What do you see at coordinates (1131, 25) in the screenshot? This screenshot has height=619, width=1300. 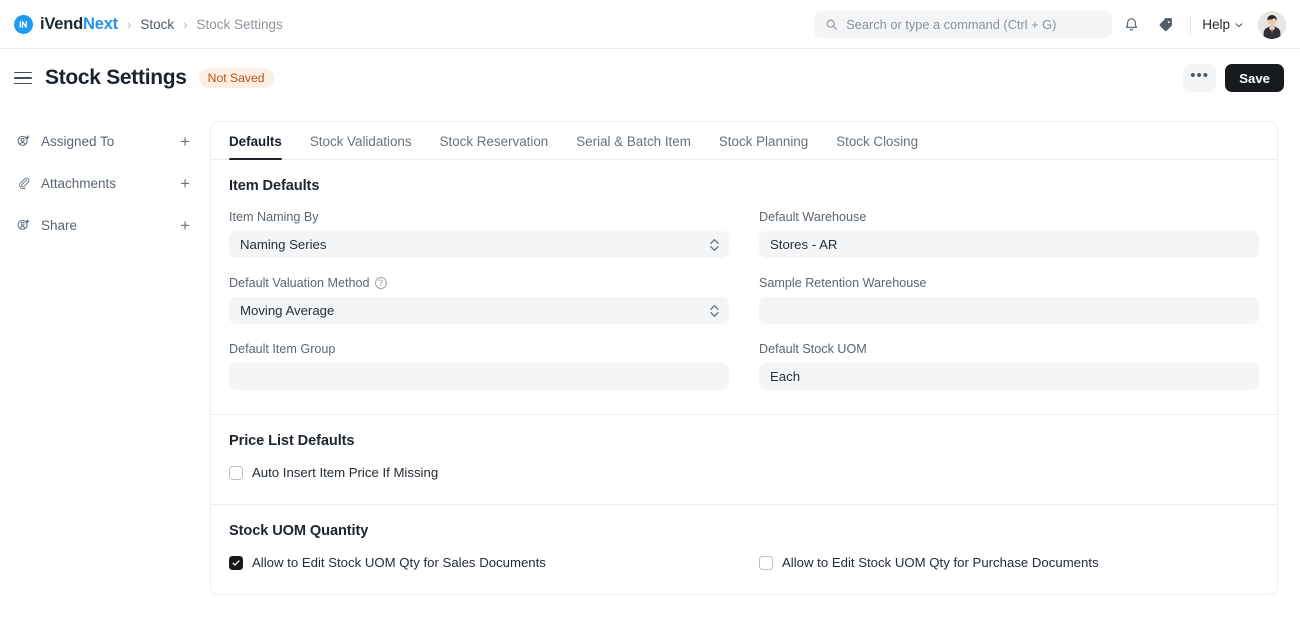 I see `bell-icon` at bounding box center [1131, 25].